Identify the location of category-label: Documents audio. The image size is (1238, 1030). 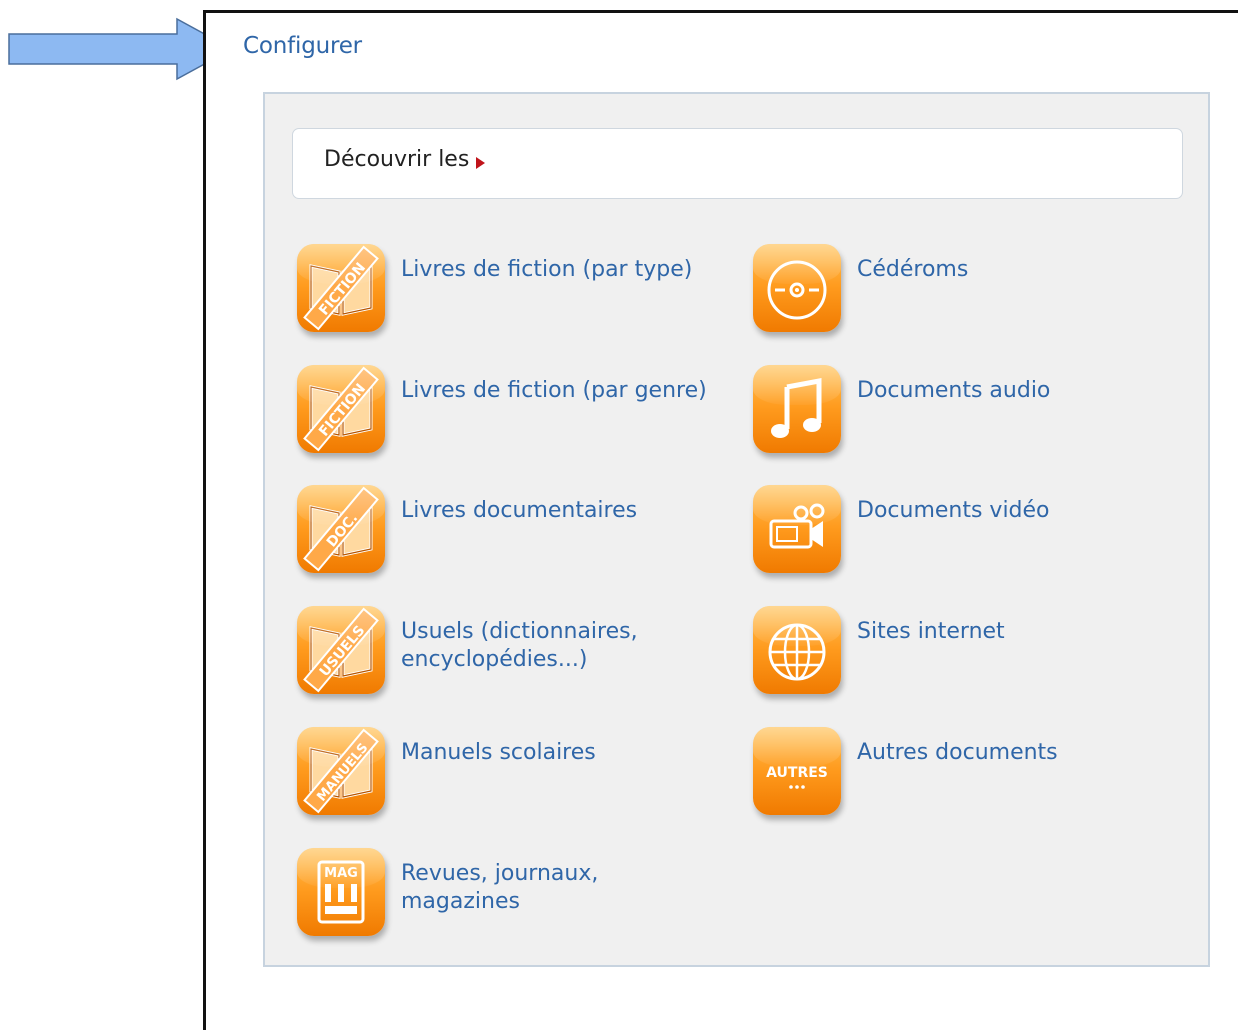
(954, 390).